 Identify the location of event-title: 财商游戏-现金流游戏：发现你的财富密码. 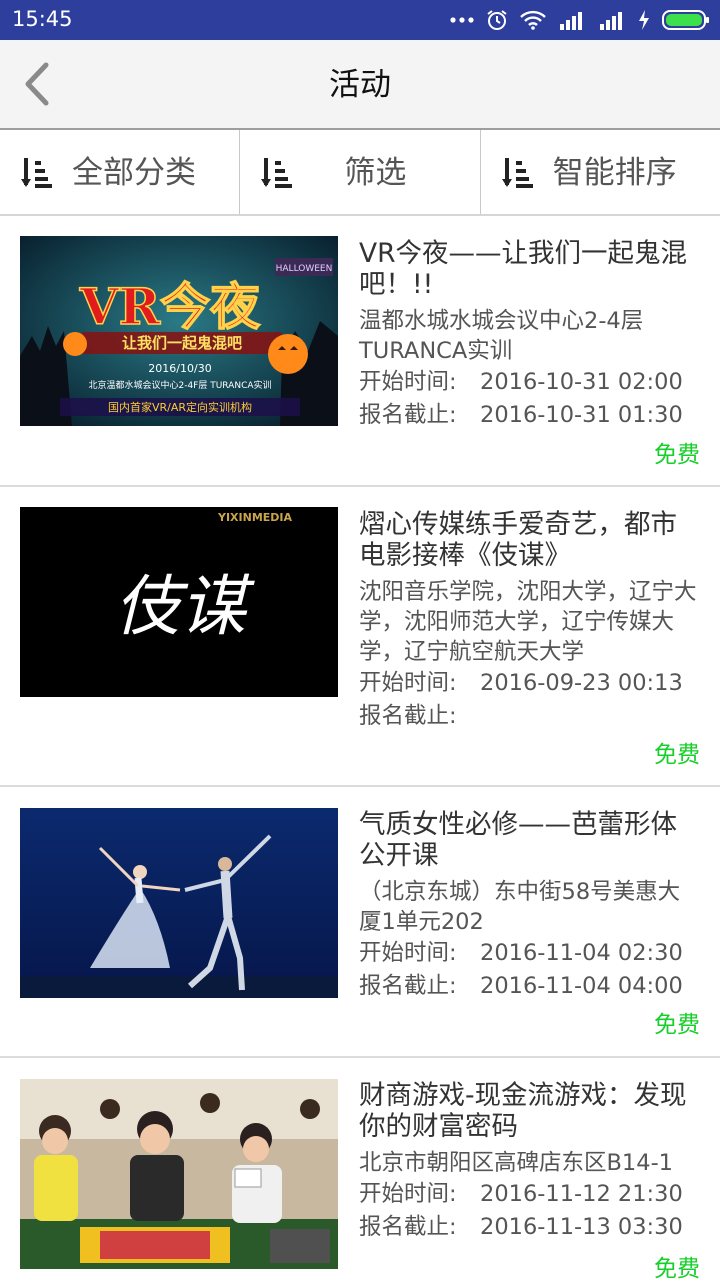
(523, 1111).